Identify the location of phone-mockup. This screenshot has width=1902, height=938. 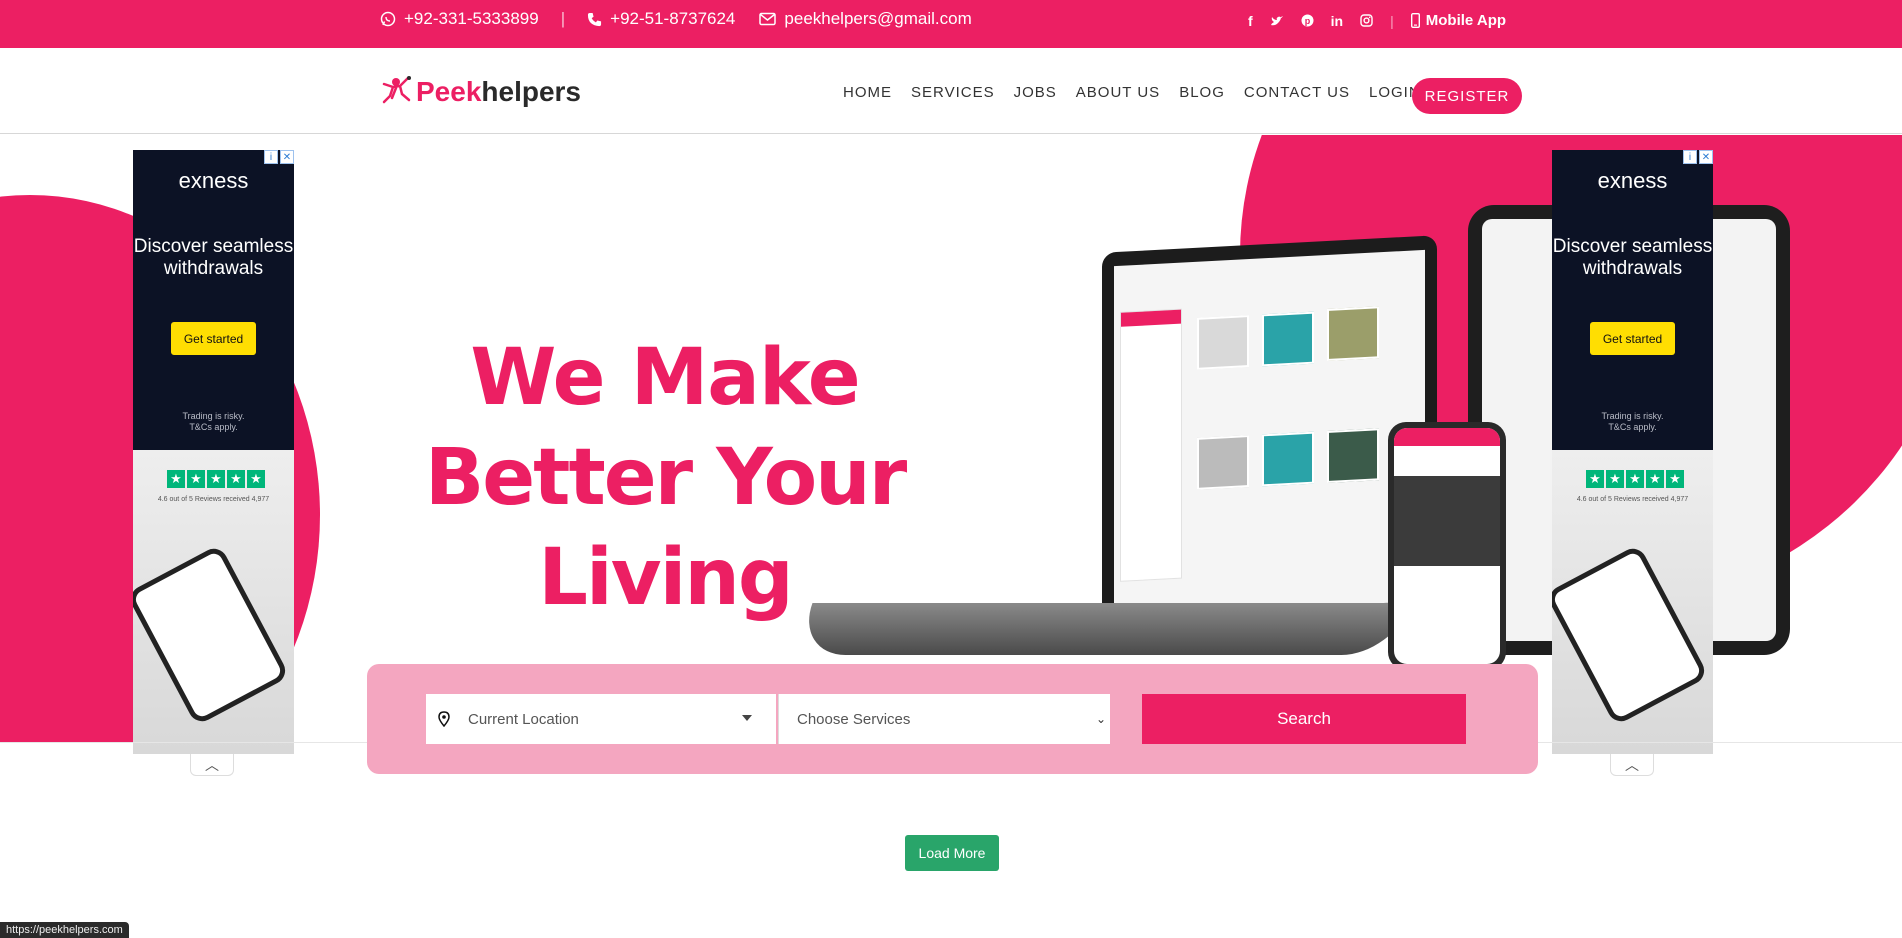
(1447, 546).